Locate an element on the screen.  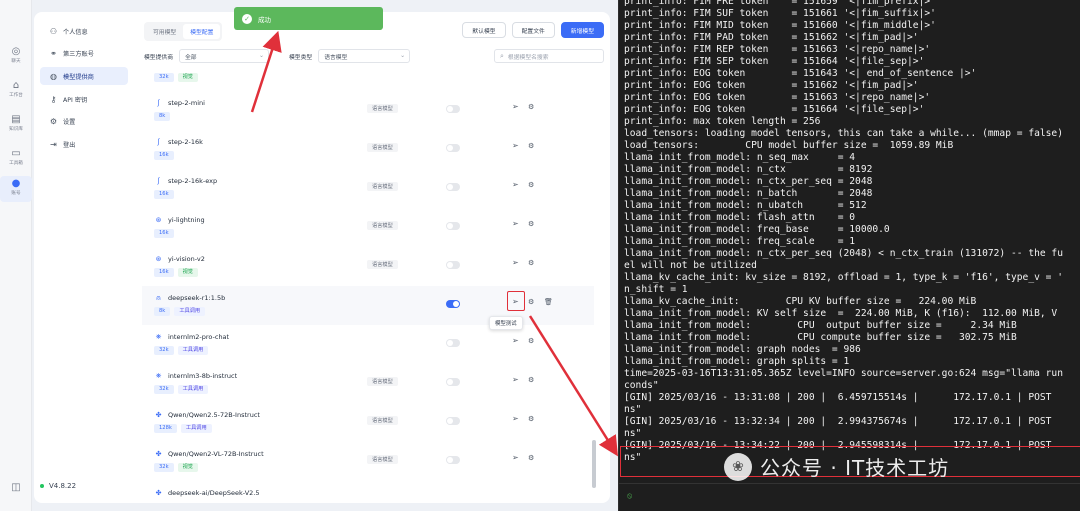
provider-select: 全部 ⌄ is located at coordinates (224, 56).